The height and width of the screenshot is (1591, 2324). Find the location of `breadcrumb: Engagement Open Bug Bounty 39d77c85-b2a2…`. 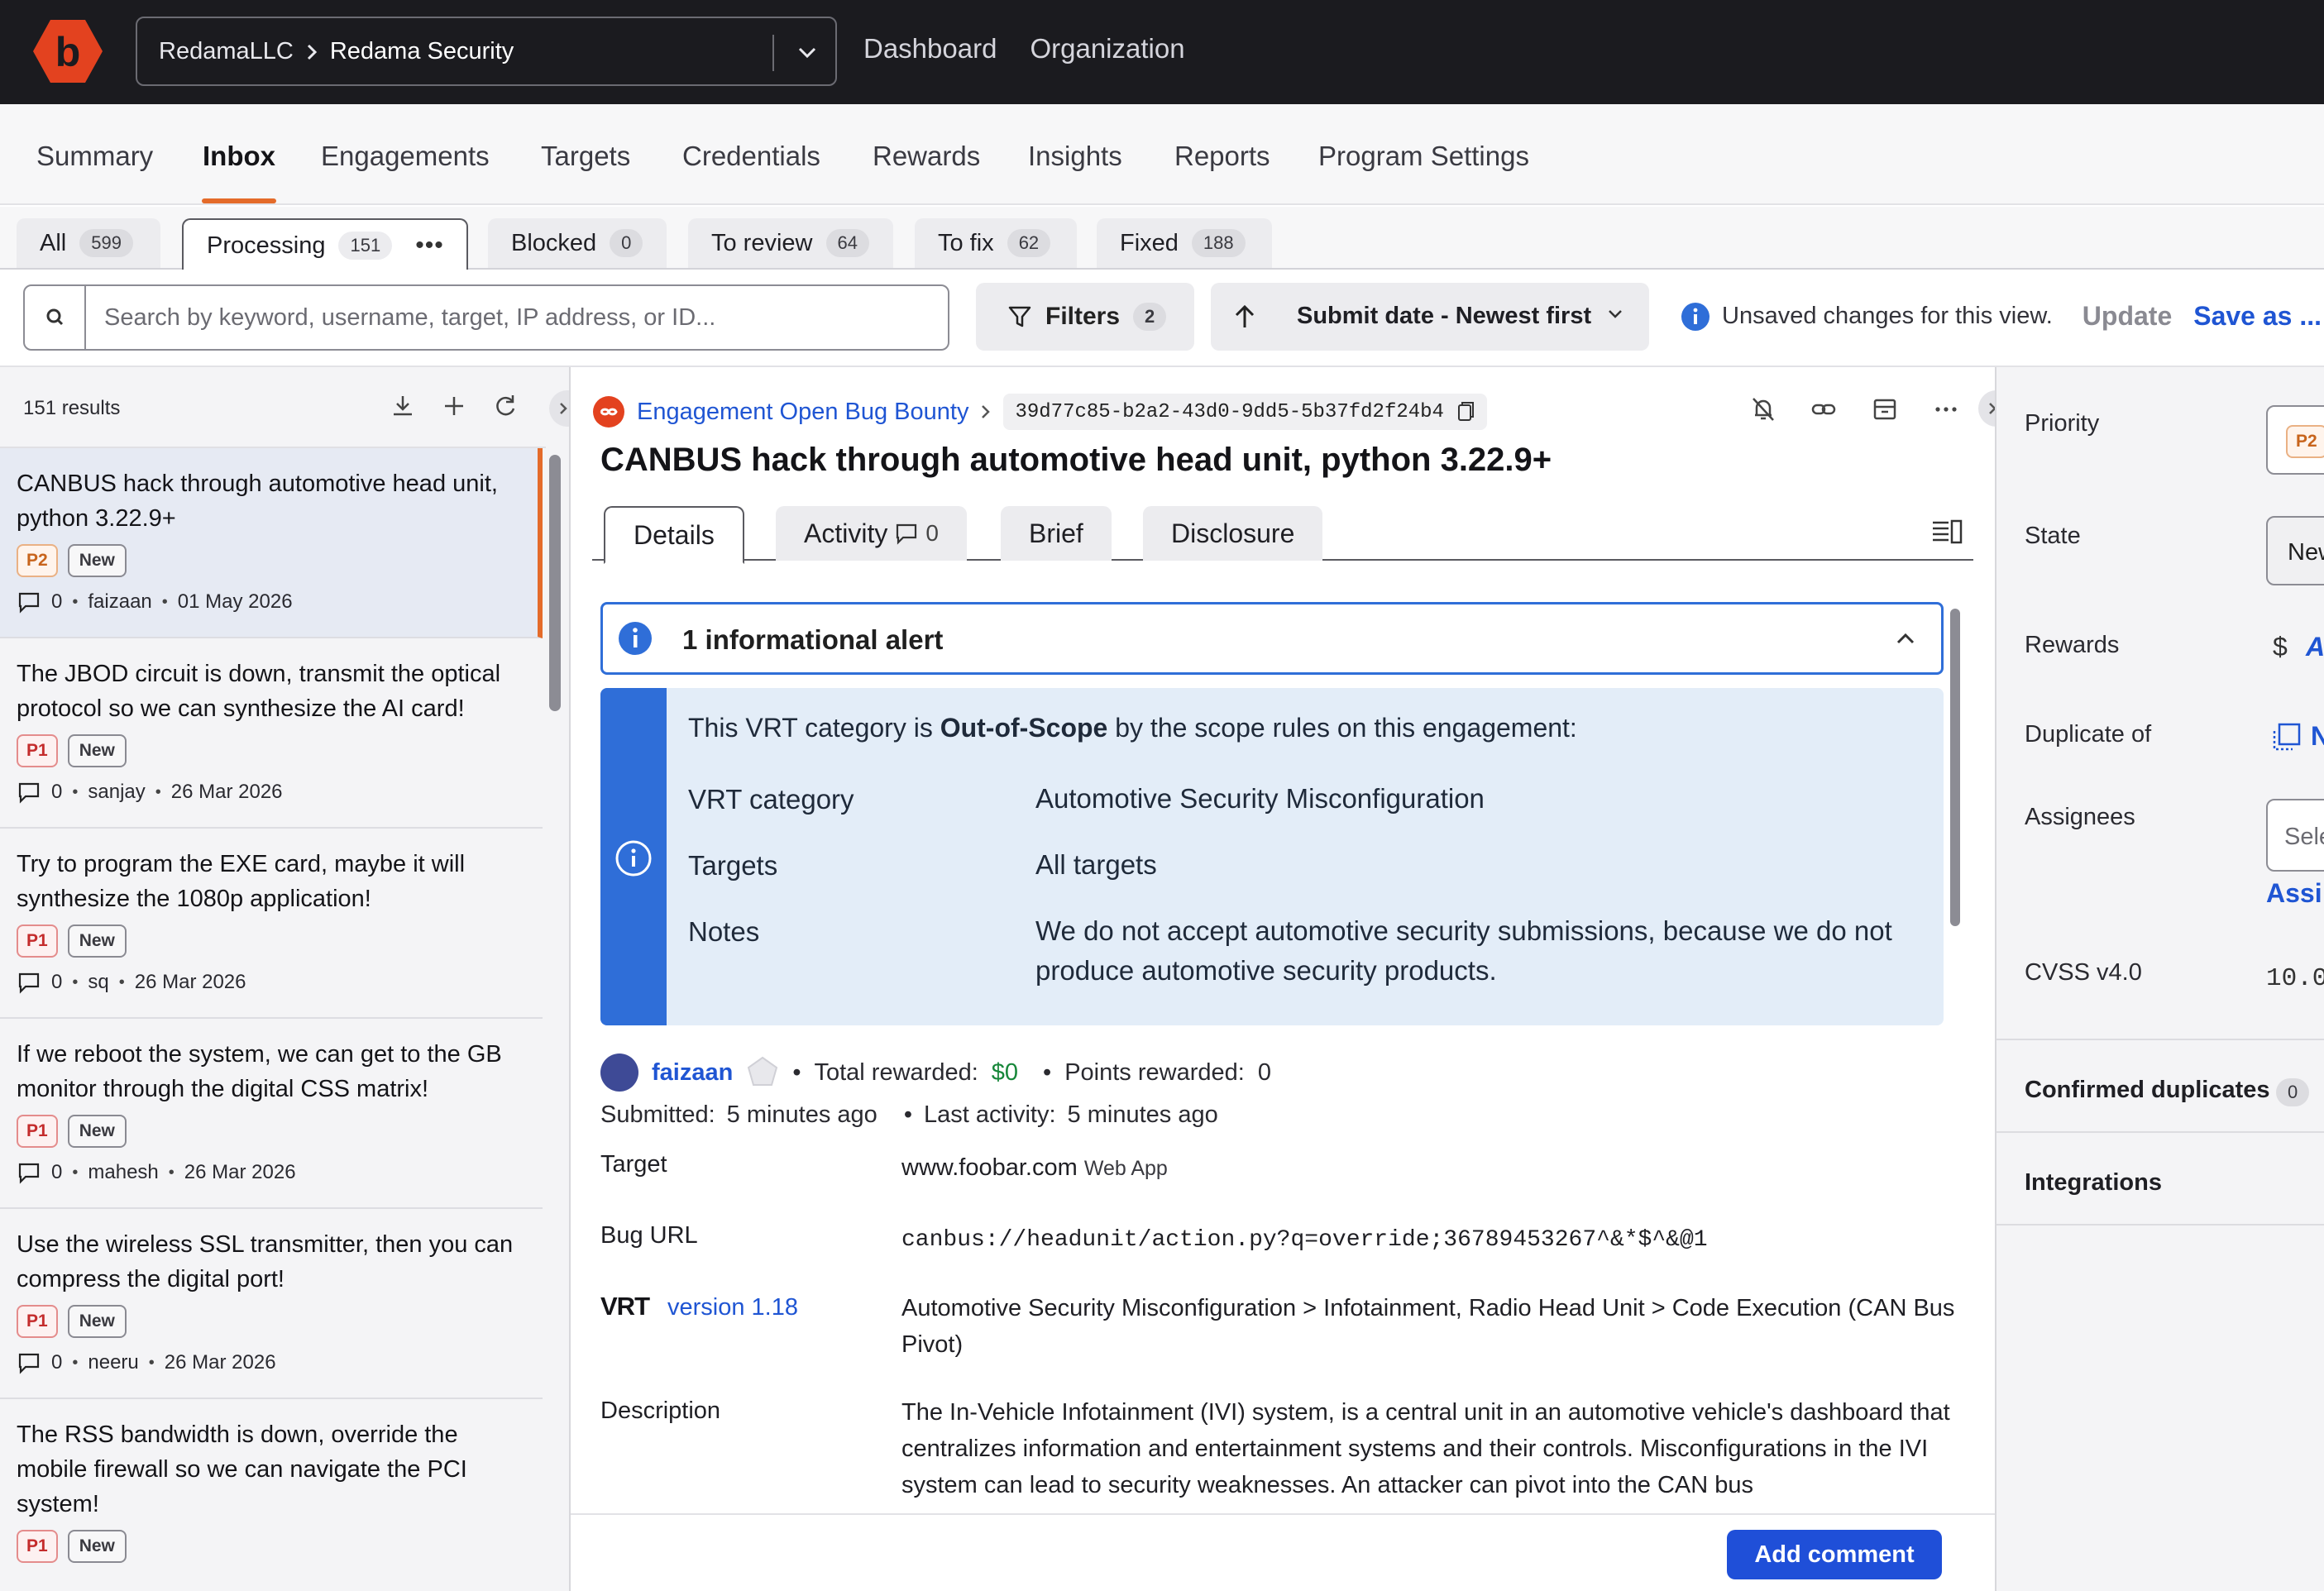

breadcrumb: Engagement Open Bug Bounty 39d77c85-b2a2… is located at coordinates (1039, 412).